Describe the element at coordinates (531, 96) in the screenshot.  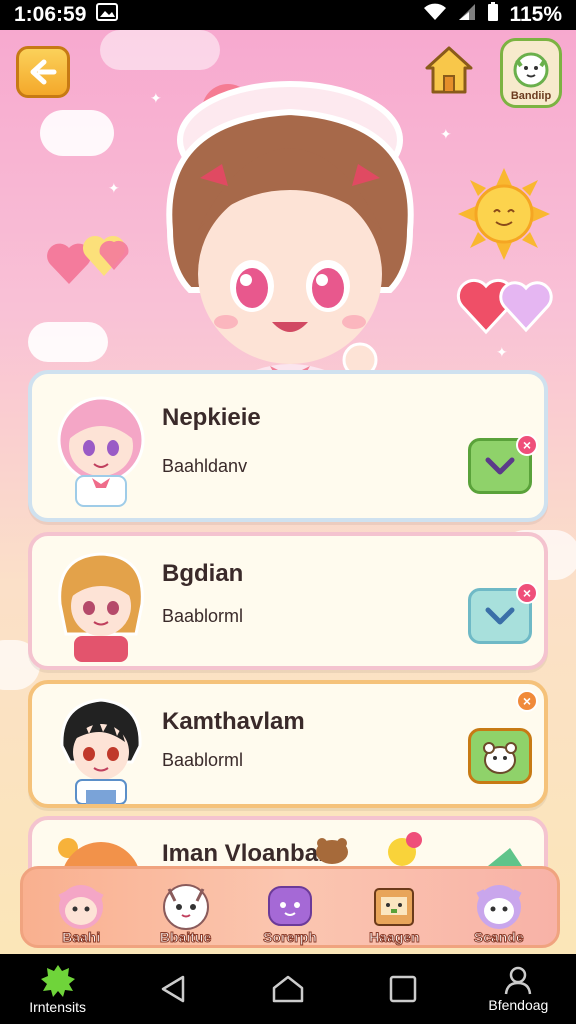
I see `badge-label: Bandiip` at that location.